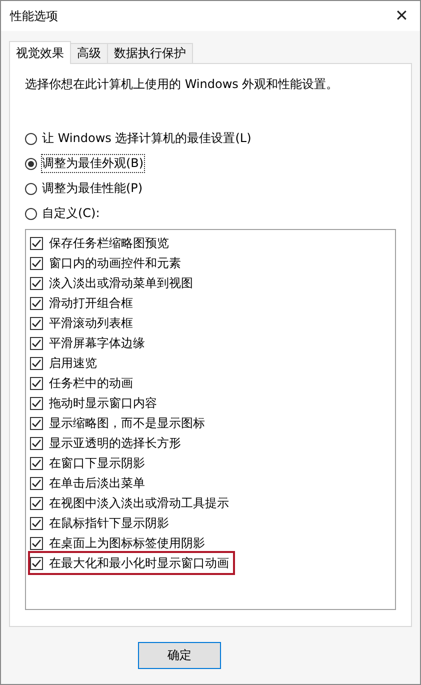  I want to click on tab: 数据执行保护, so click(150, 53).